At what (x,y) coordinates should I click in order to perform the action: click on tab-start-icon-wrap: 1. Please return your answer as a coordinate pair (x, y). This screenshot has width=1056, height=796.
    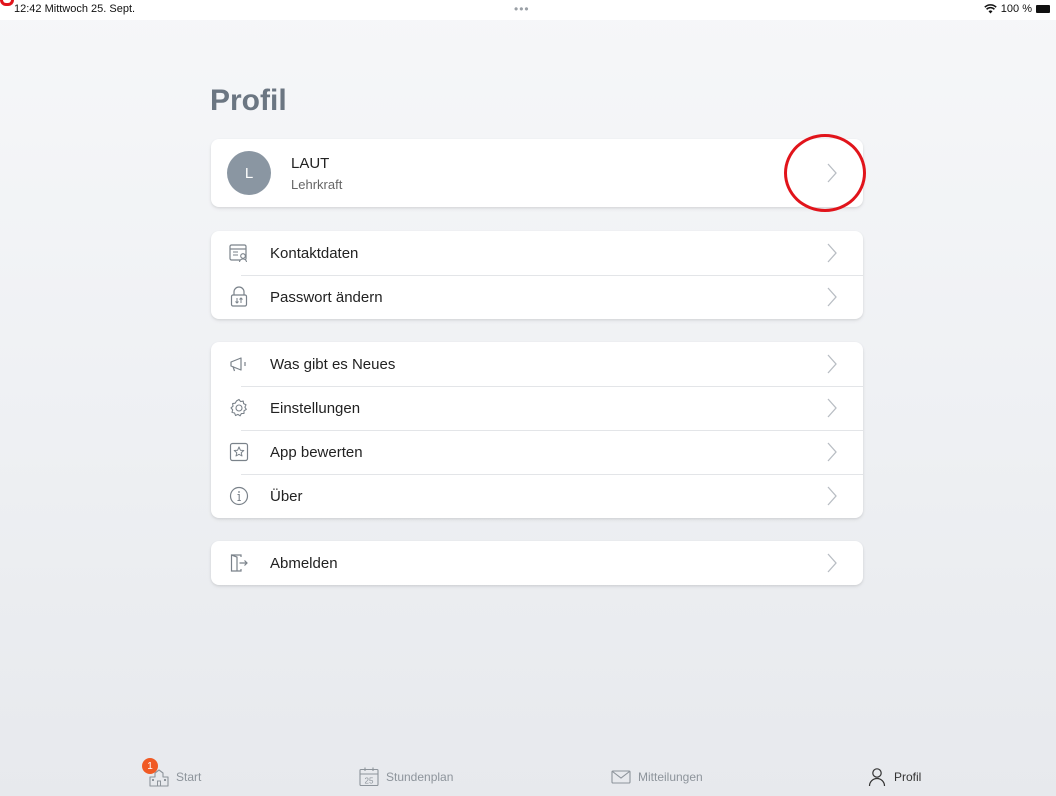
    Looking at the image, I should click on (156, 773).